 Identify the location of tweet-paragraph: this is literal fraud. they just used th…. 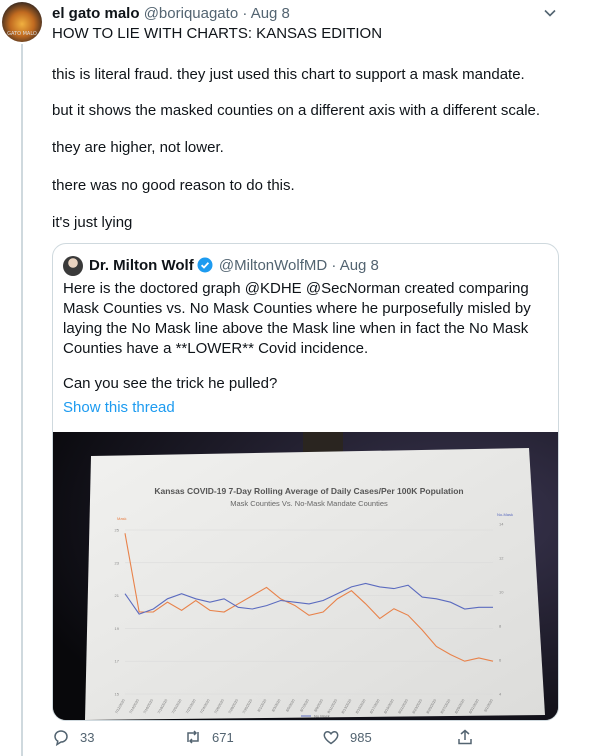
(288, 74).